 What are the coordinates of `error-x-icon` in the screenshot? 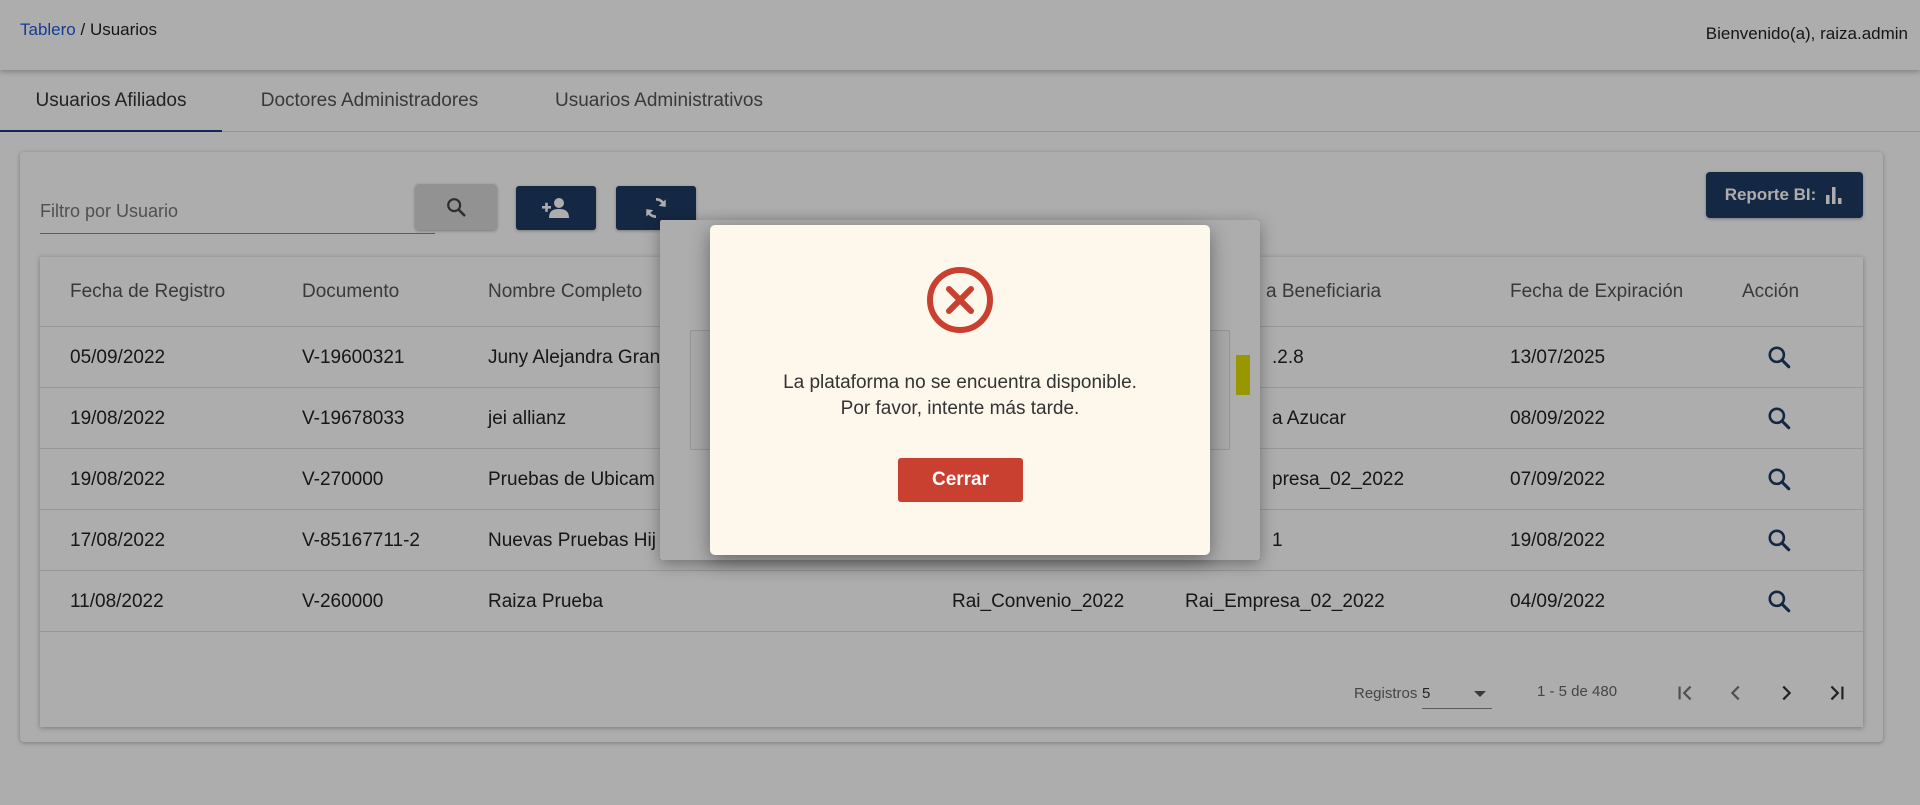 It's located at (960, 300).